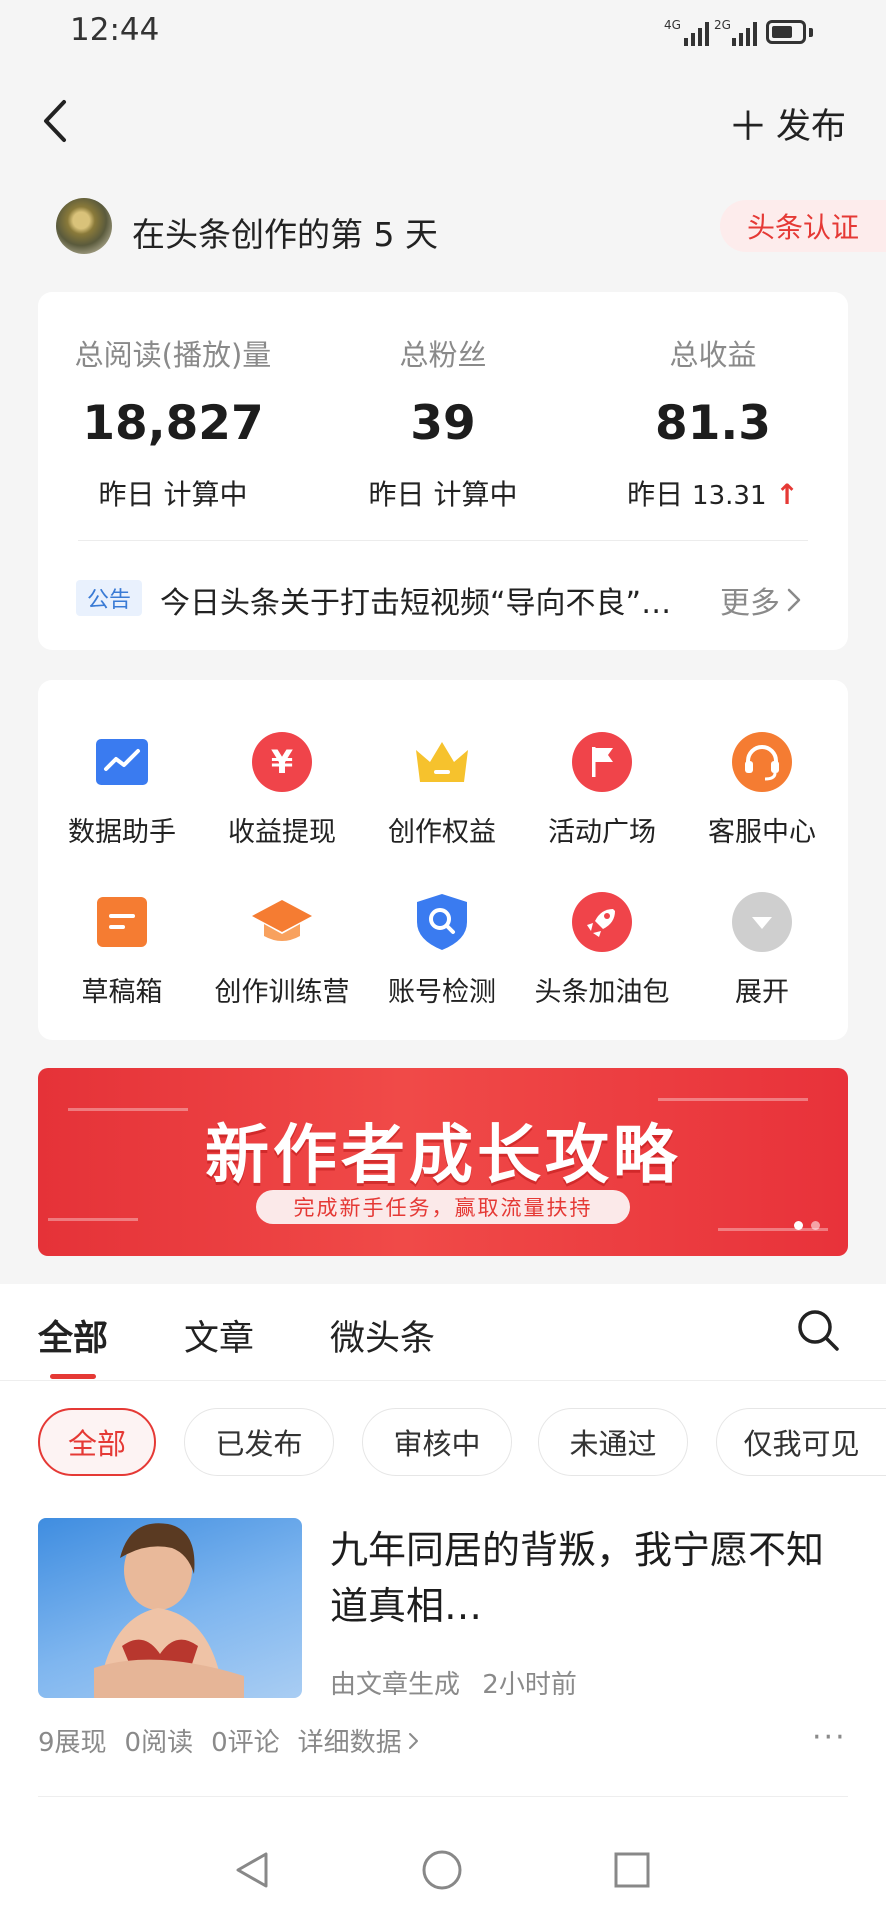  Describe the element at coordinates (122, 922) in the screenshot. I see `draft-icon` at that location.